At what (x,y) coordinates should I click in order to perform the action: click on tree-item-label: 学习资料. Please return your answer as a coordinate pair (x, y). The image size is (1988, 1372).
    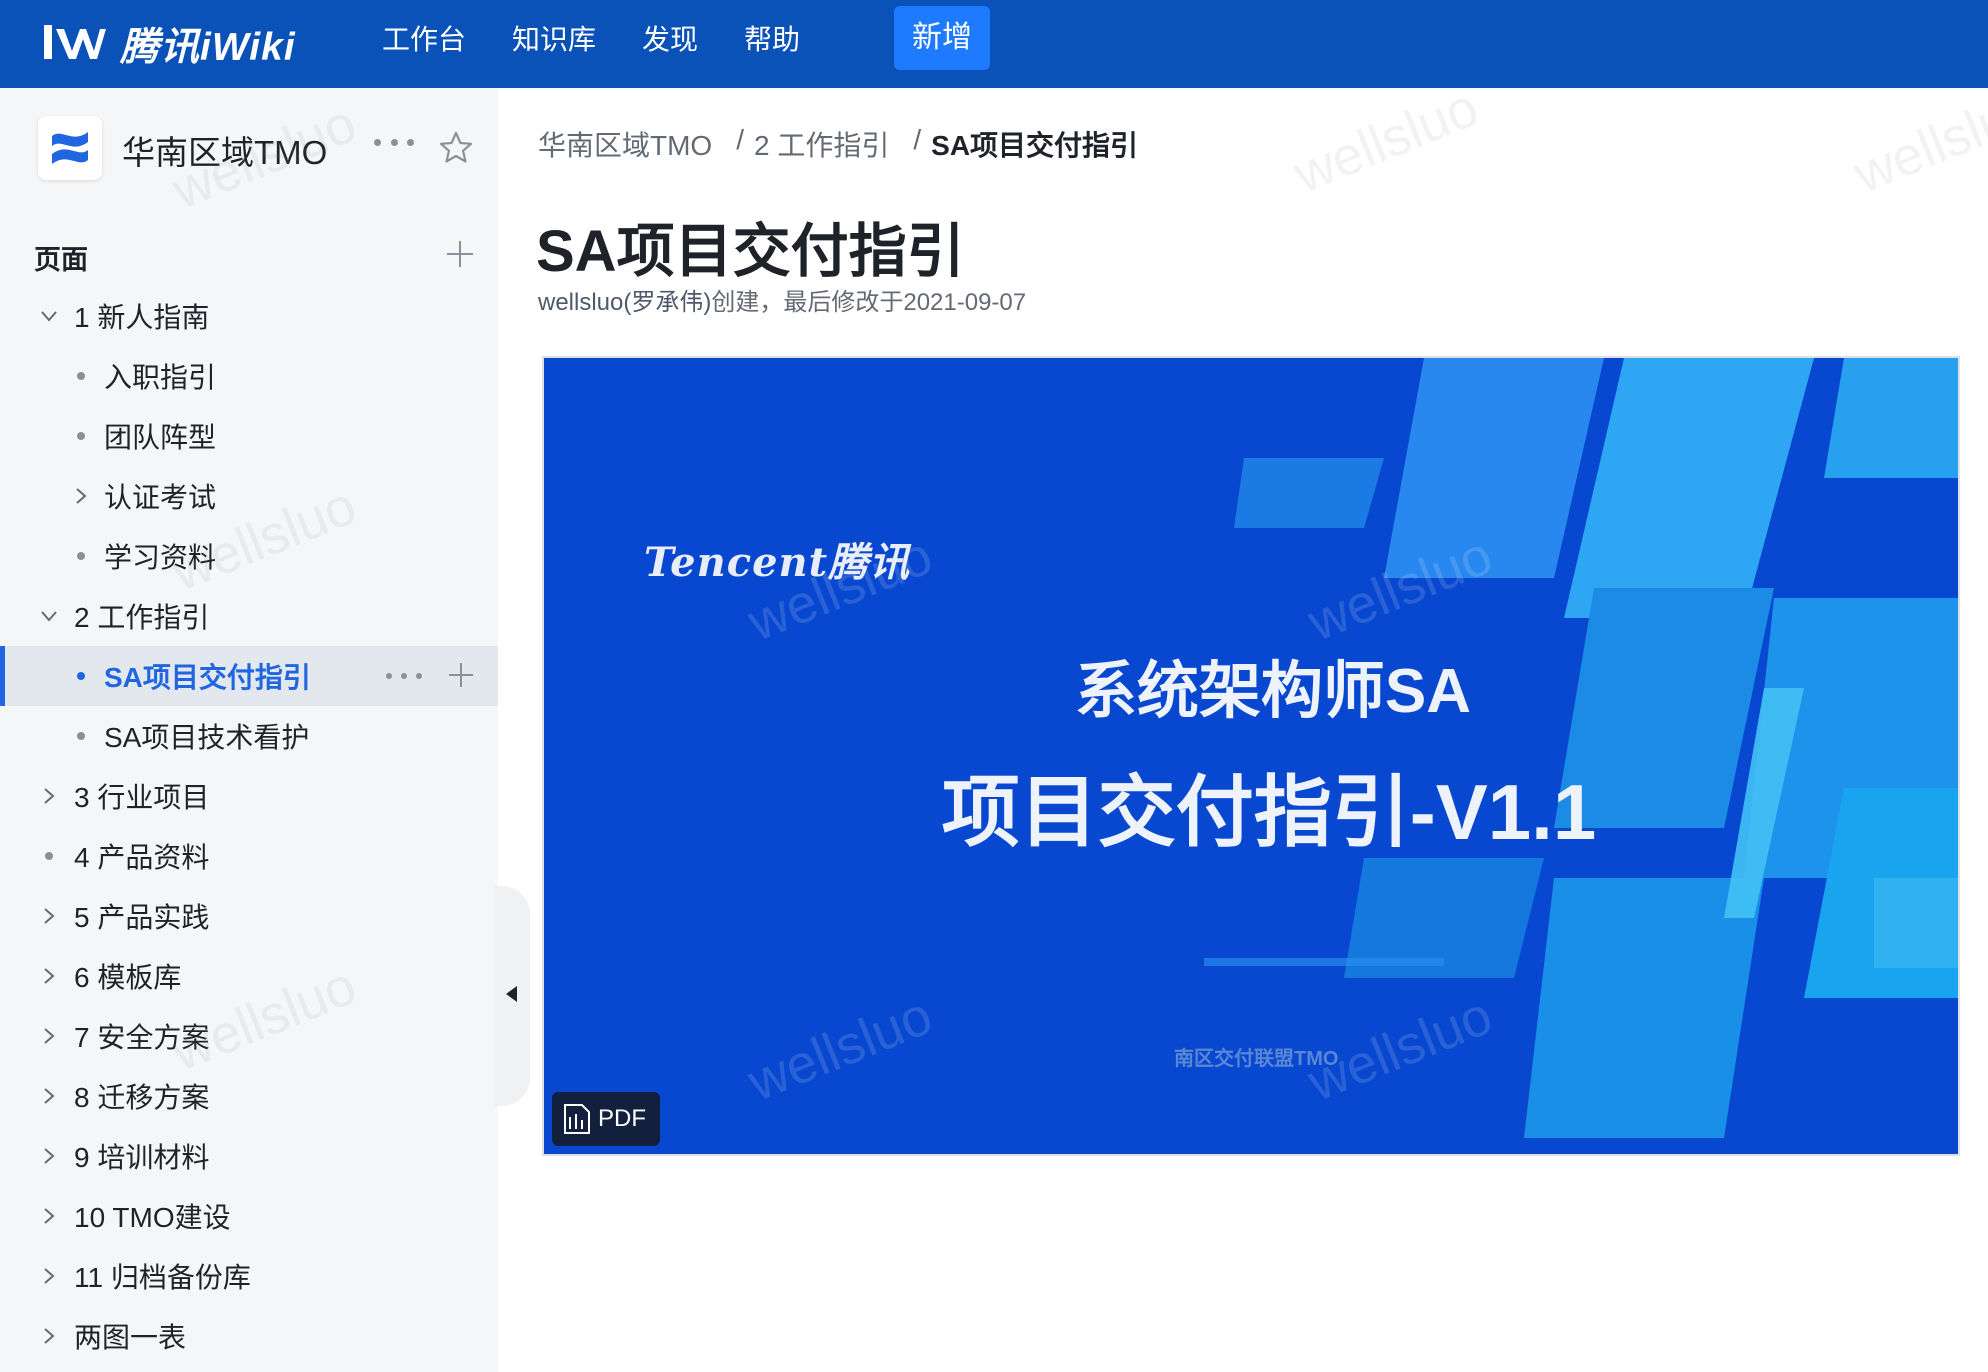
    Looking at the image, I should click on (160, 557).